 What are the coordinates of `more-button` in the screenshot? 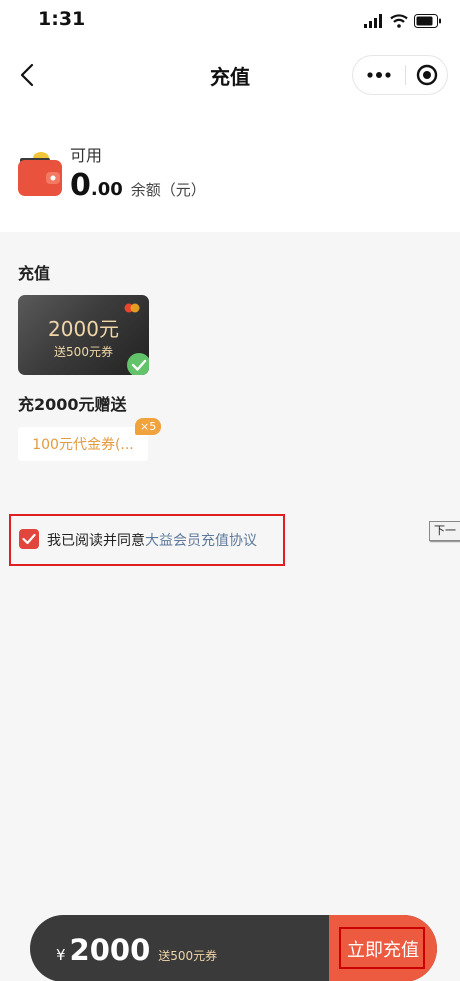 It's located at (379, 75).